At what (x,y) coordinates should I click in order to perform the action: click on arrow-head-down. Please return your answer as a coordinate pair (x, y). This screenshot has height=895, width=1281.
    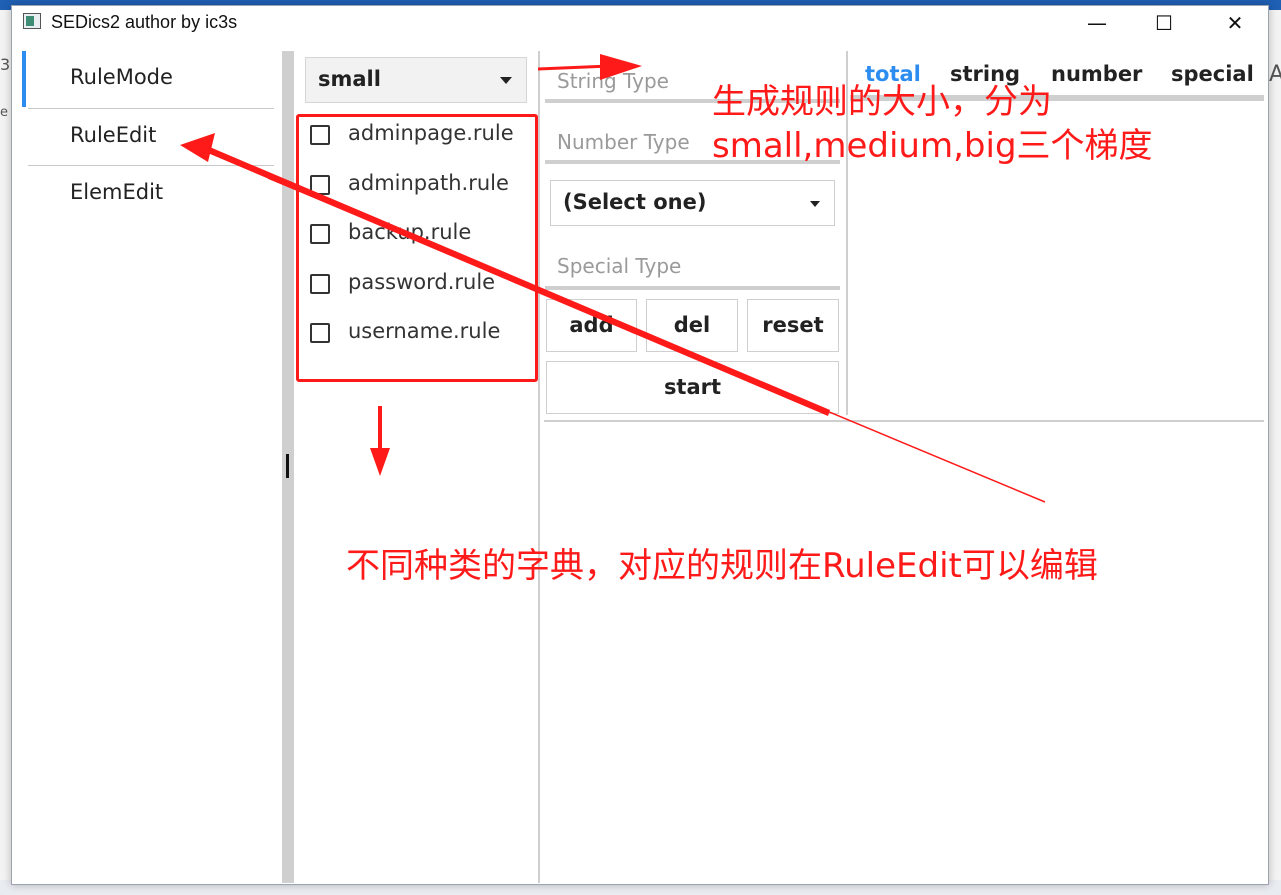
    Looking at the image, I should click on (380, 462).